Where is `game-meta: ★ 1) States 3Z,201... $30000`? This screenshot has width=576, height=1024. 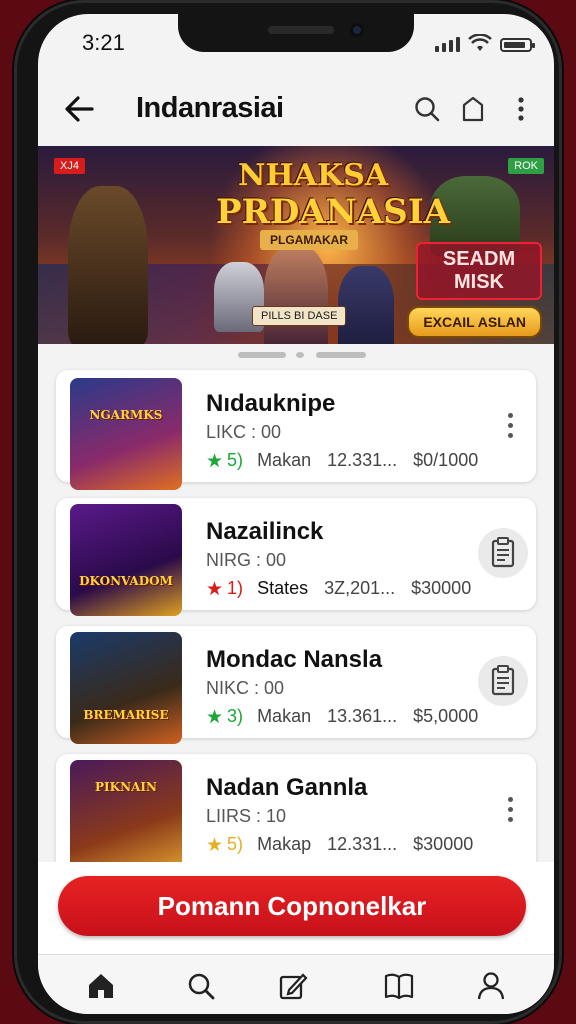 game-meta: ★ 1) States 3Z,201... $30000 is located at coordinates (338, 589).